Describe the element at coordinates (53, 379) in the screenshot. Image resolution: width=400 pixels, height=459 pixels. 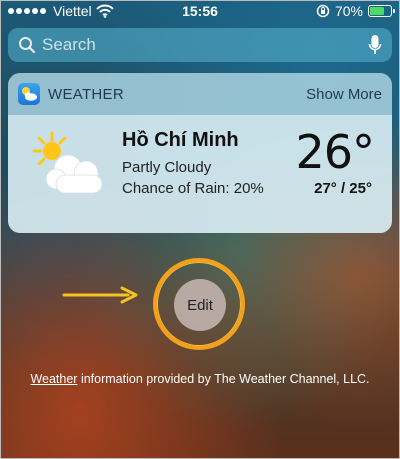
I see `weather-link: Weather` at that location.